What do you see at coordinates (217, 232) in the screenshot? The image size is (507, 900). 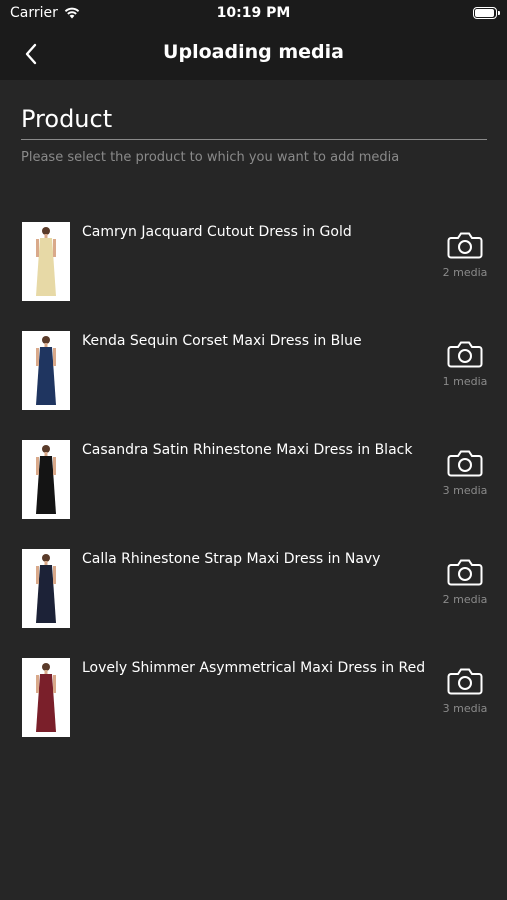 I see `product-name: Camryn Jacquard Cutout Dress in Gold` at bounding box center [217, 232].